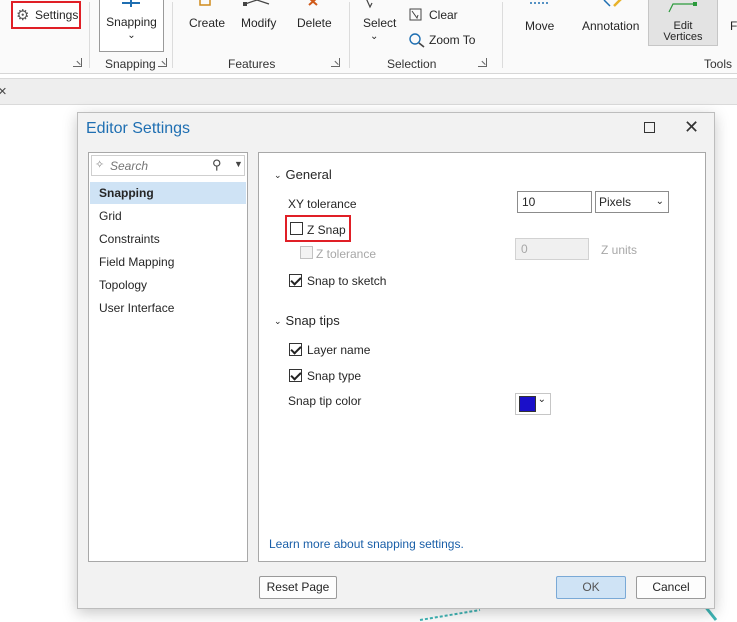 Image resolution: width=737 pixels, height=622 pixels. Describe the element at coordinates (217, 165) in the screenshot. I see `search-icon: ⚲` at that location.